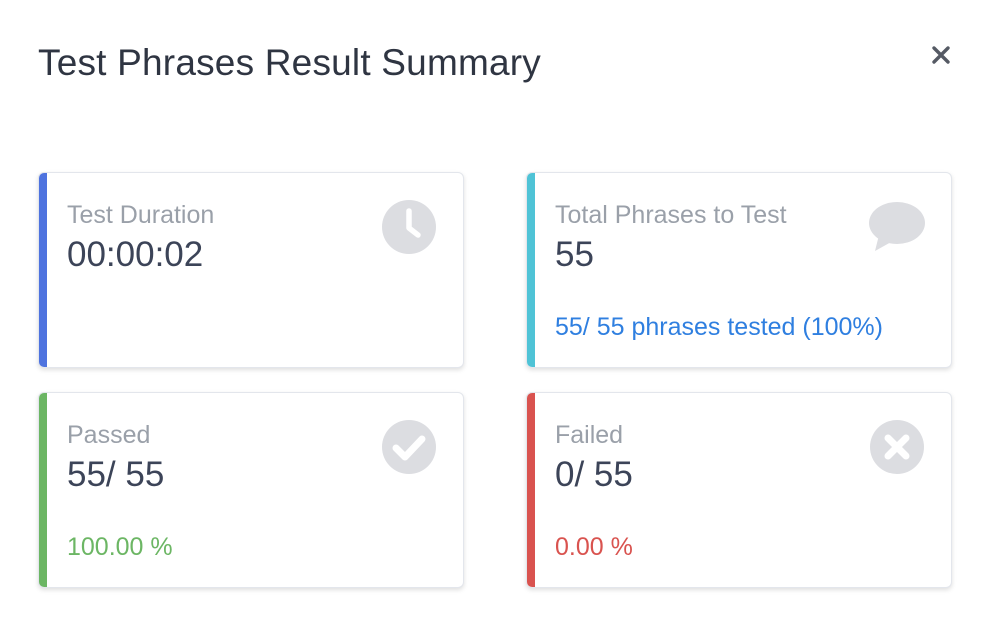 Image resolution: width=988 pixels, height=626 pixels. Describe the element at coordinates (719, 327) in the screenshot. I see `phrases-tested-progress: 55/ 55 phrases tested (100%)` at that location.